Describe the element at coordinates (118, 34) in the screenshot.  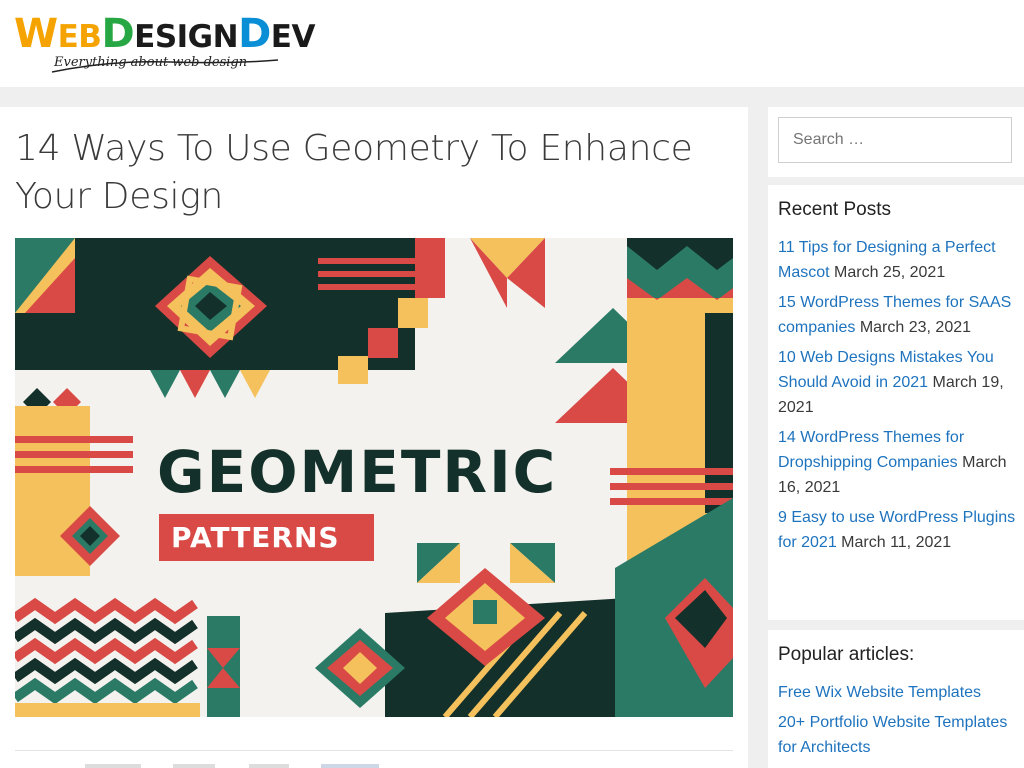
I see `logo-letter-d: D` at that location.